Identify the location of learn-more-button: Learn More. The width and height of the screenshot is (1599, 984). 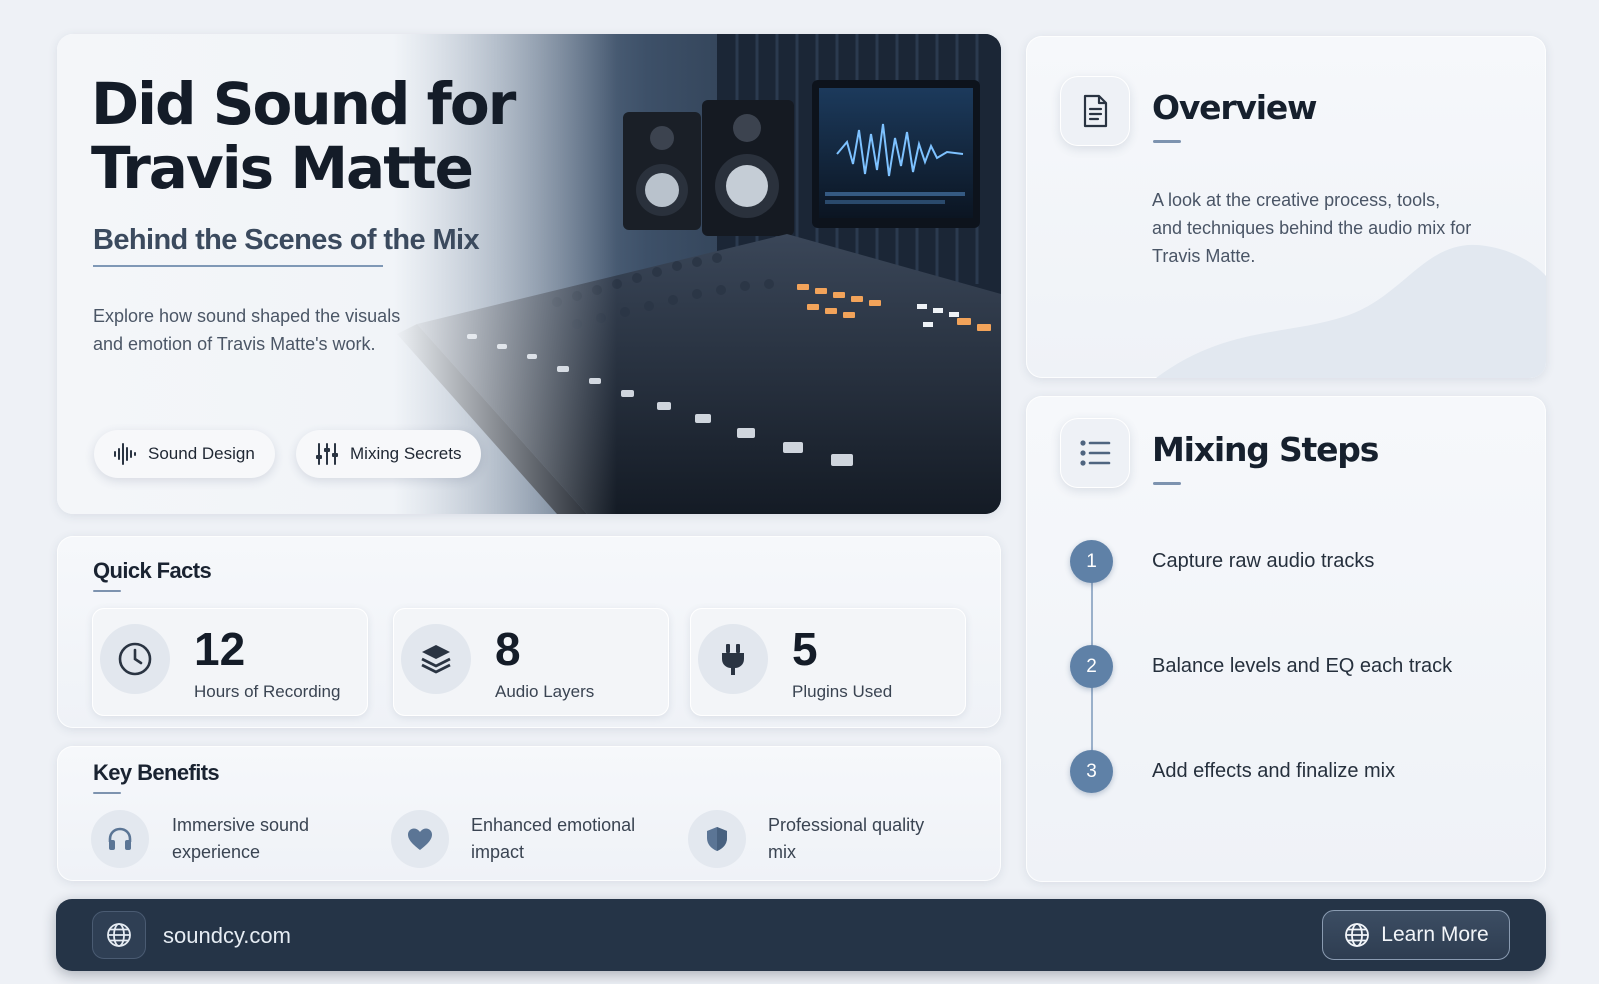
(1416, 935).